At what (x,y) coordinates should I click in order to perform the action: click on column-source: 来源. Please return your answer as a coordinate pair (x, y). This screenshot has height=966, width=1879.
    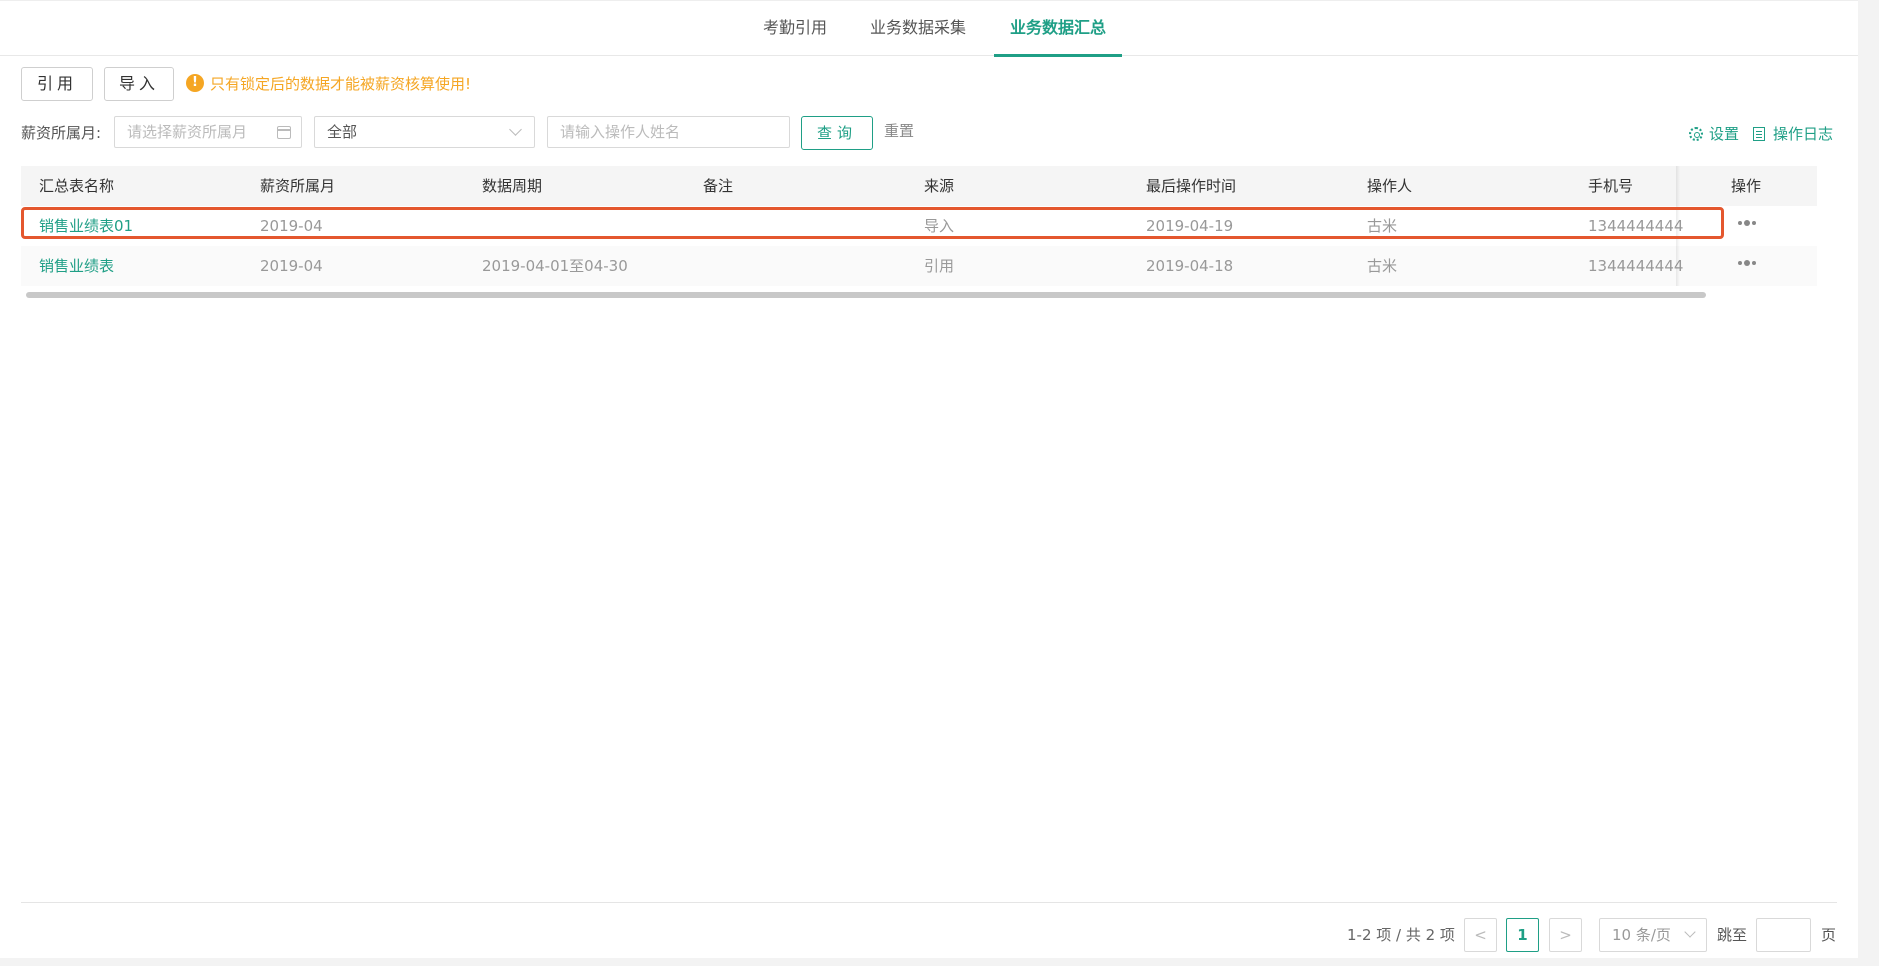
    Looking at the image, I should click on (939, 186).